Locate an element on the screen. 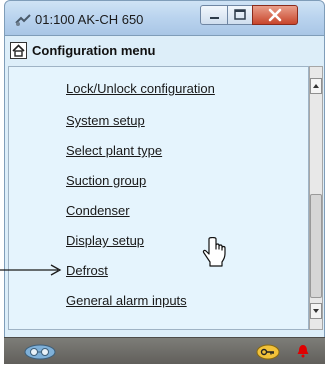  close-icon is located at coordinates (275, 15).